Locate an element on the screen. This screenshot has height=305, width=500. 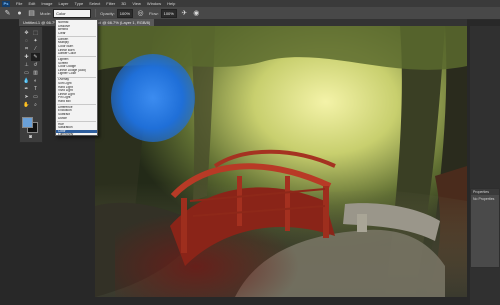
flow-field: 100% is located at coordinates (168, 13).